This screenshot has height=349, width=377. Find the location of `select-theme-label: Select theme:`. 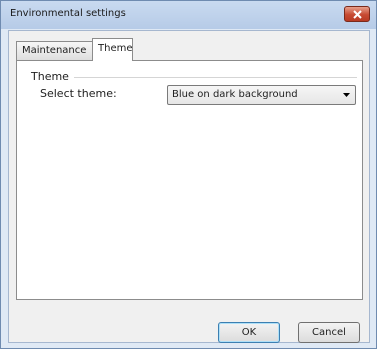

select-theme-label: Select theme: is located at coordinates (78, 93).